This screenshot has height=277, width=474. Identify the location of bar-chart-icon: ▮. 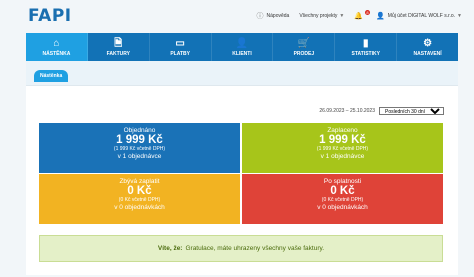
(365, 43).